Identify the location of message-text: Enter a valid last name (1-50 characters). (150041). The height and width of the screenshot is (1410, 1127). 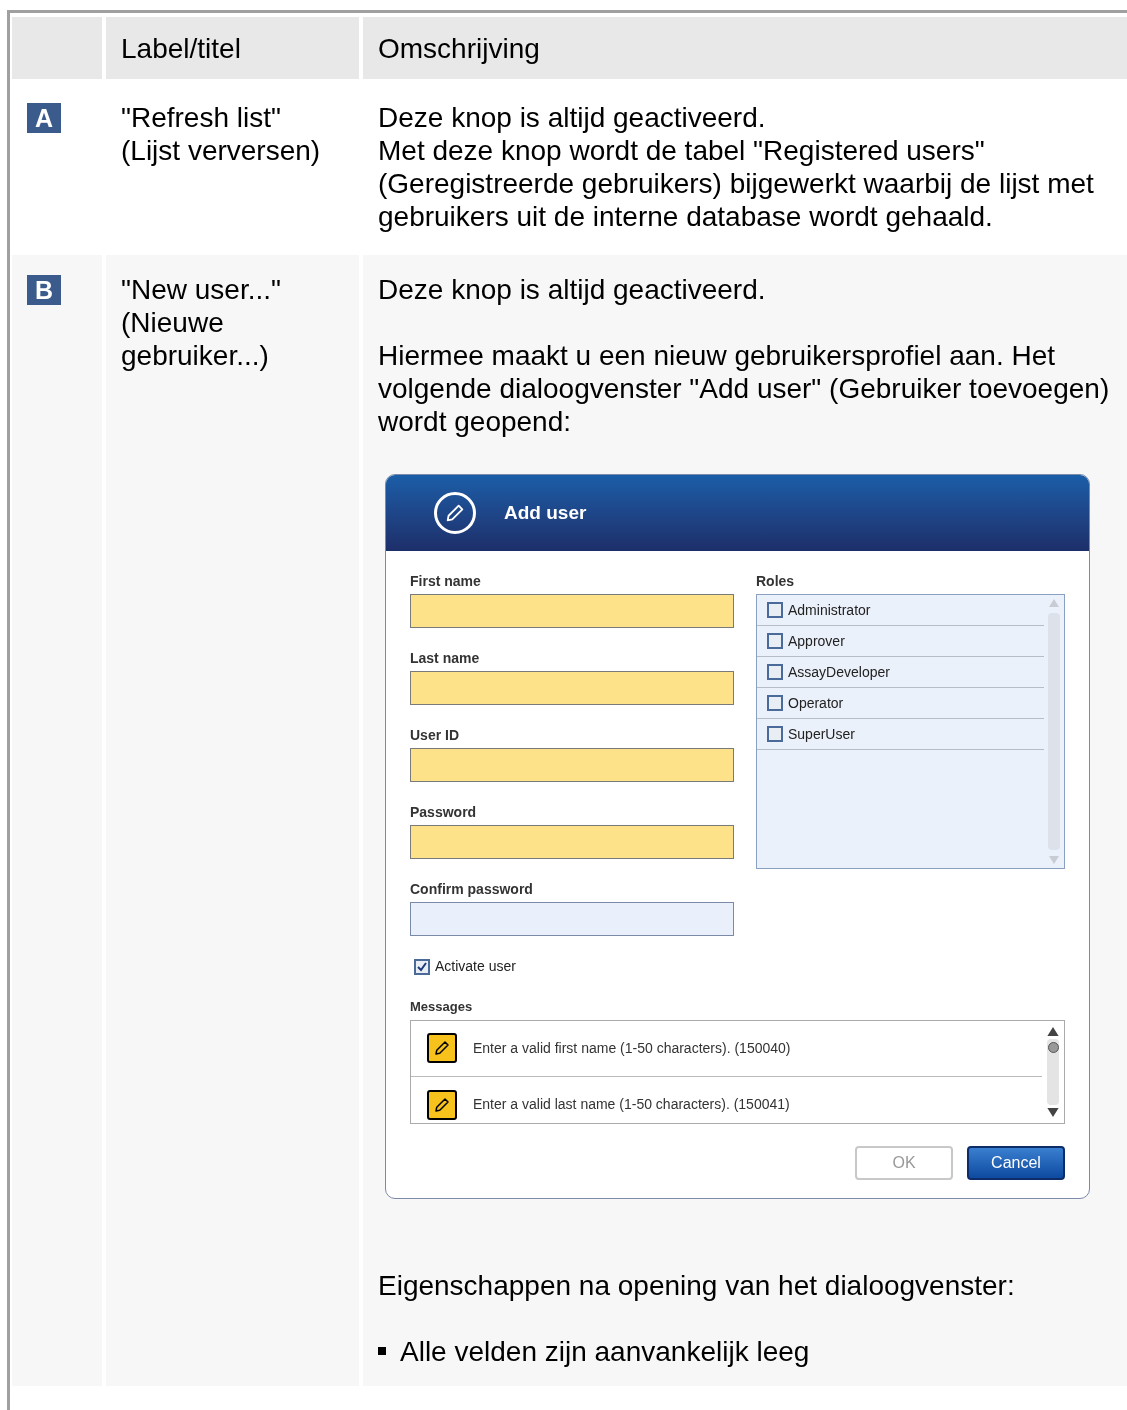
(631, 1104).